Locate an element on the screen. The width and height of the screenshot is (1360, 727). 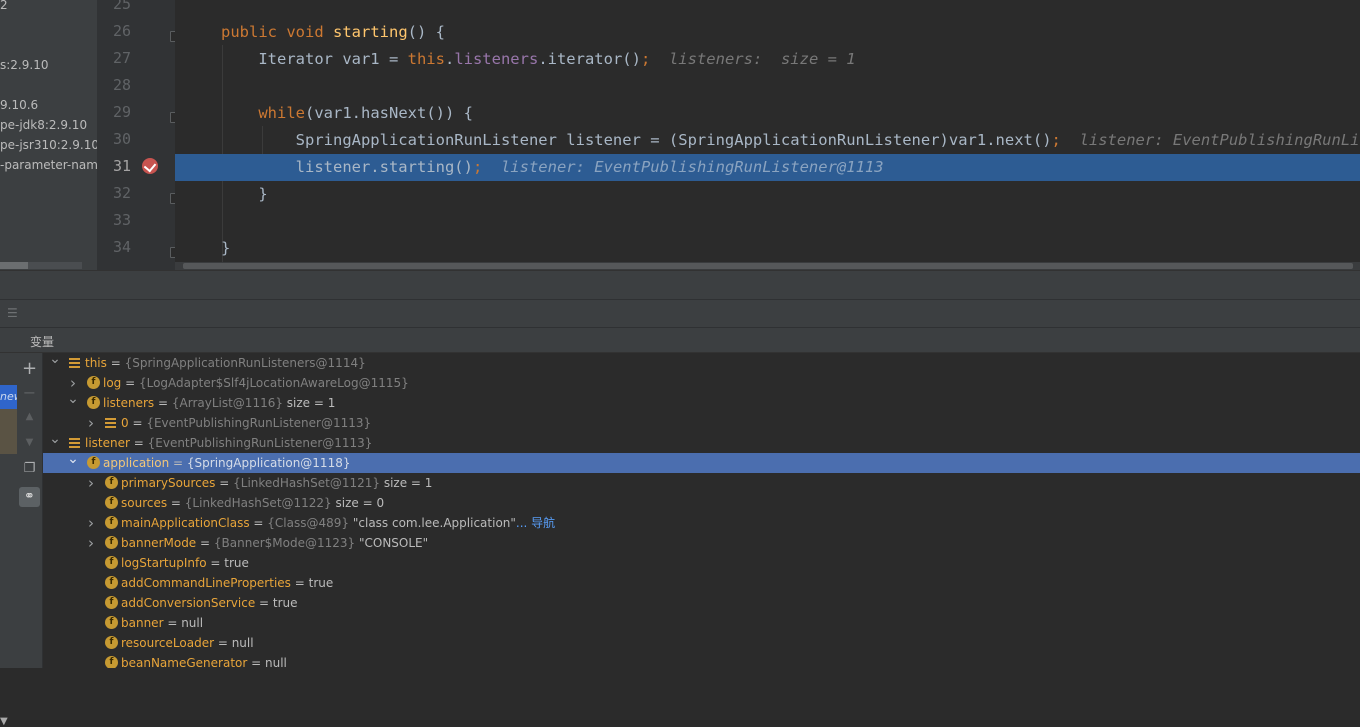
variable-name: 0 is located at coordinates (125, 423).